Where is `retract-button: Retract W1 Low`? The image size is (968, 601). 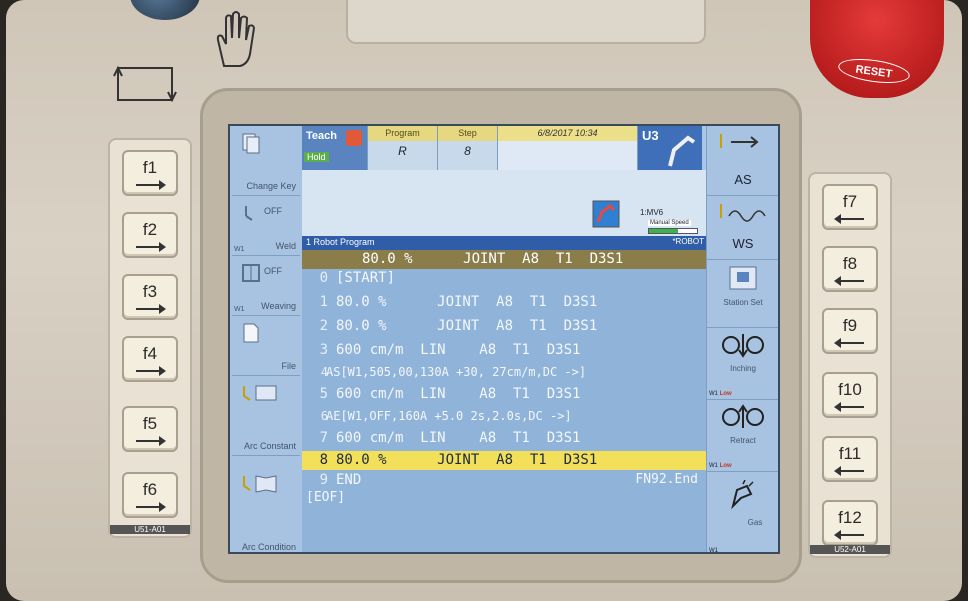
retract-button: Retract W1 Low is located at coordinates (742, 436).